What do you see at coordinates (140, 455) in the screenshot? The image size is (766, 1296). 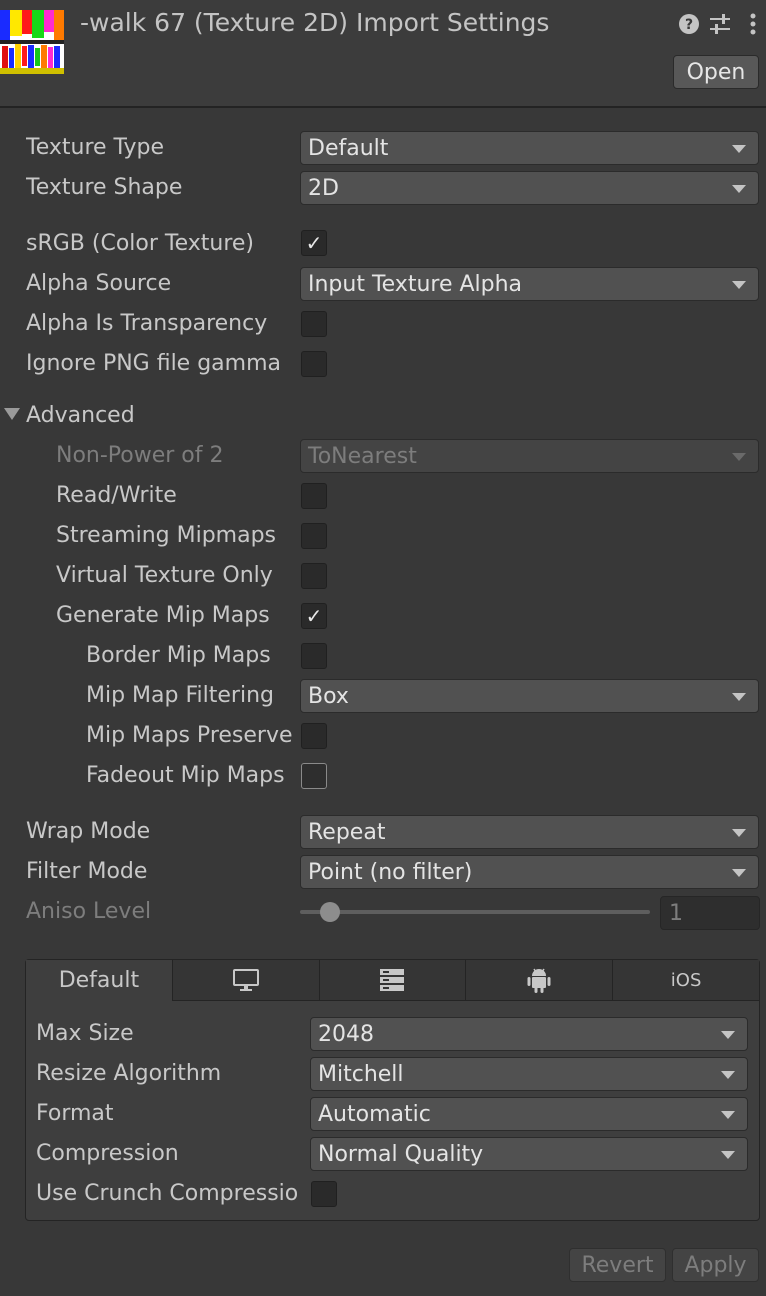 I see `non-power-of-2-label: Non-Power of 2` at bounding box center [140, 455].